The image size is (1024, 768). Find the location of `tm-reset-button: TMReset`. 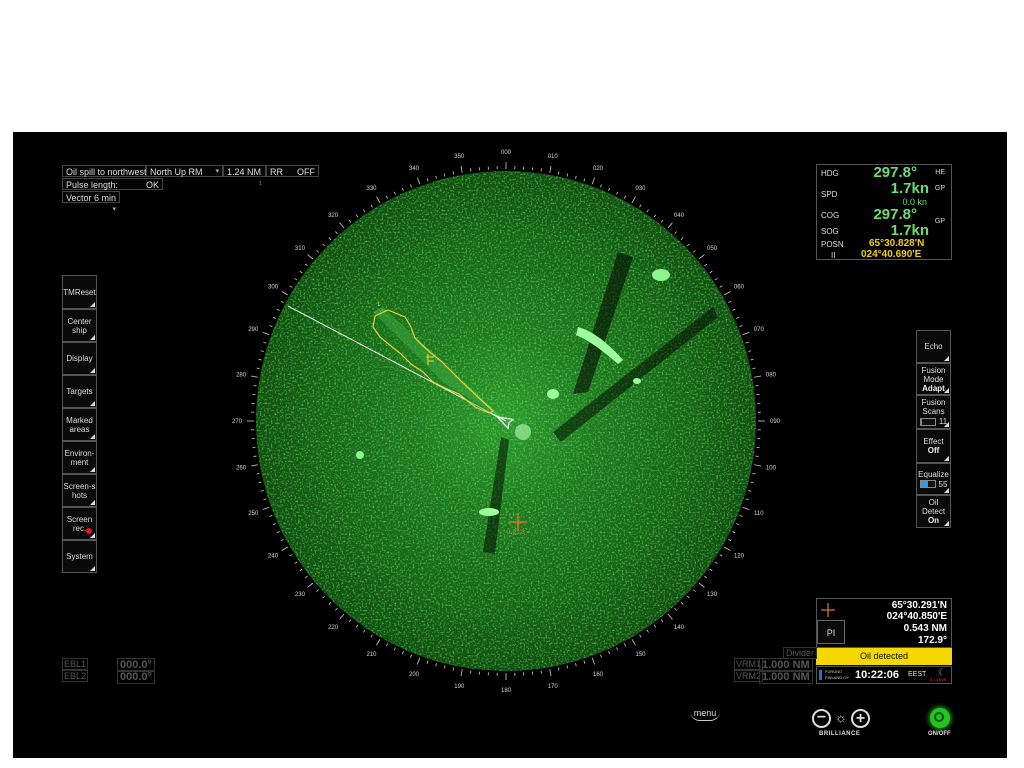

tm-reset-button: TMReset is located at coordinates (79, 292).